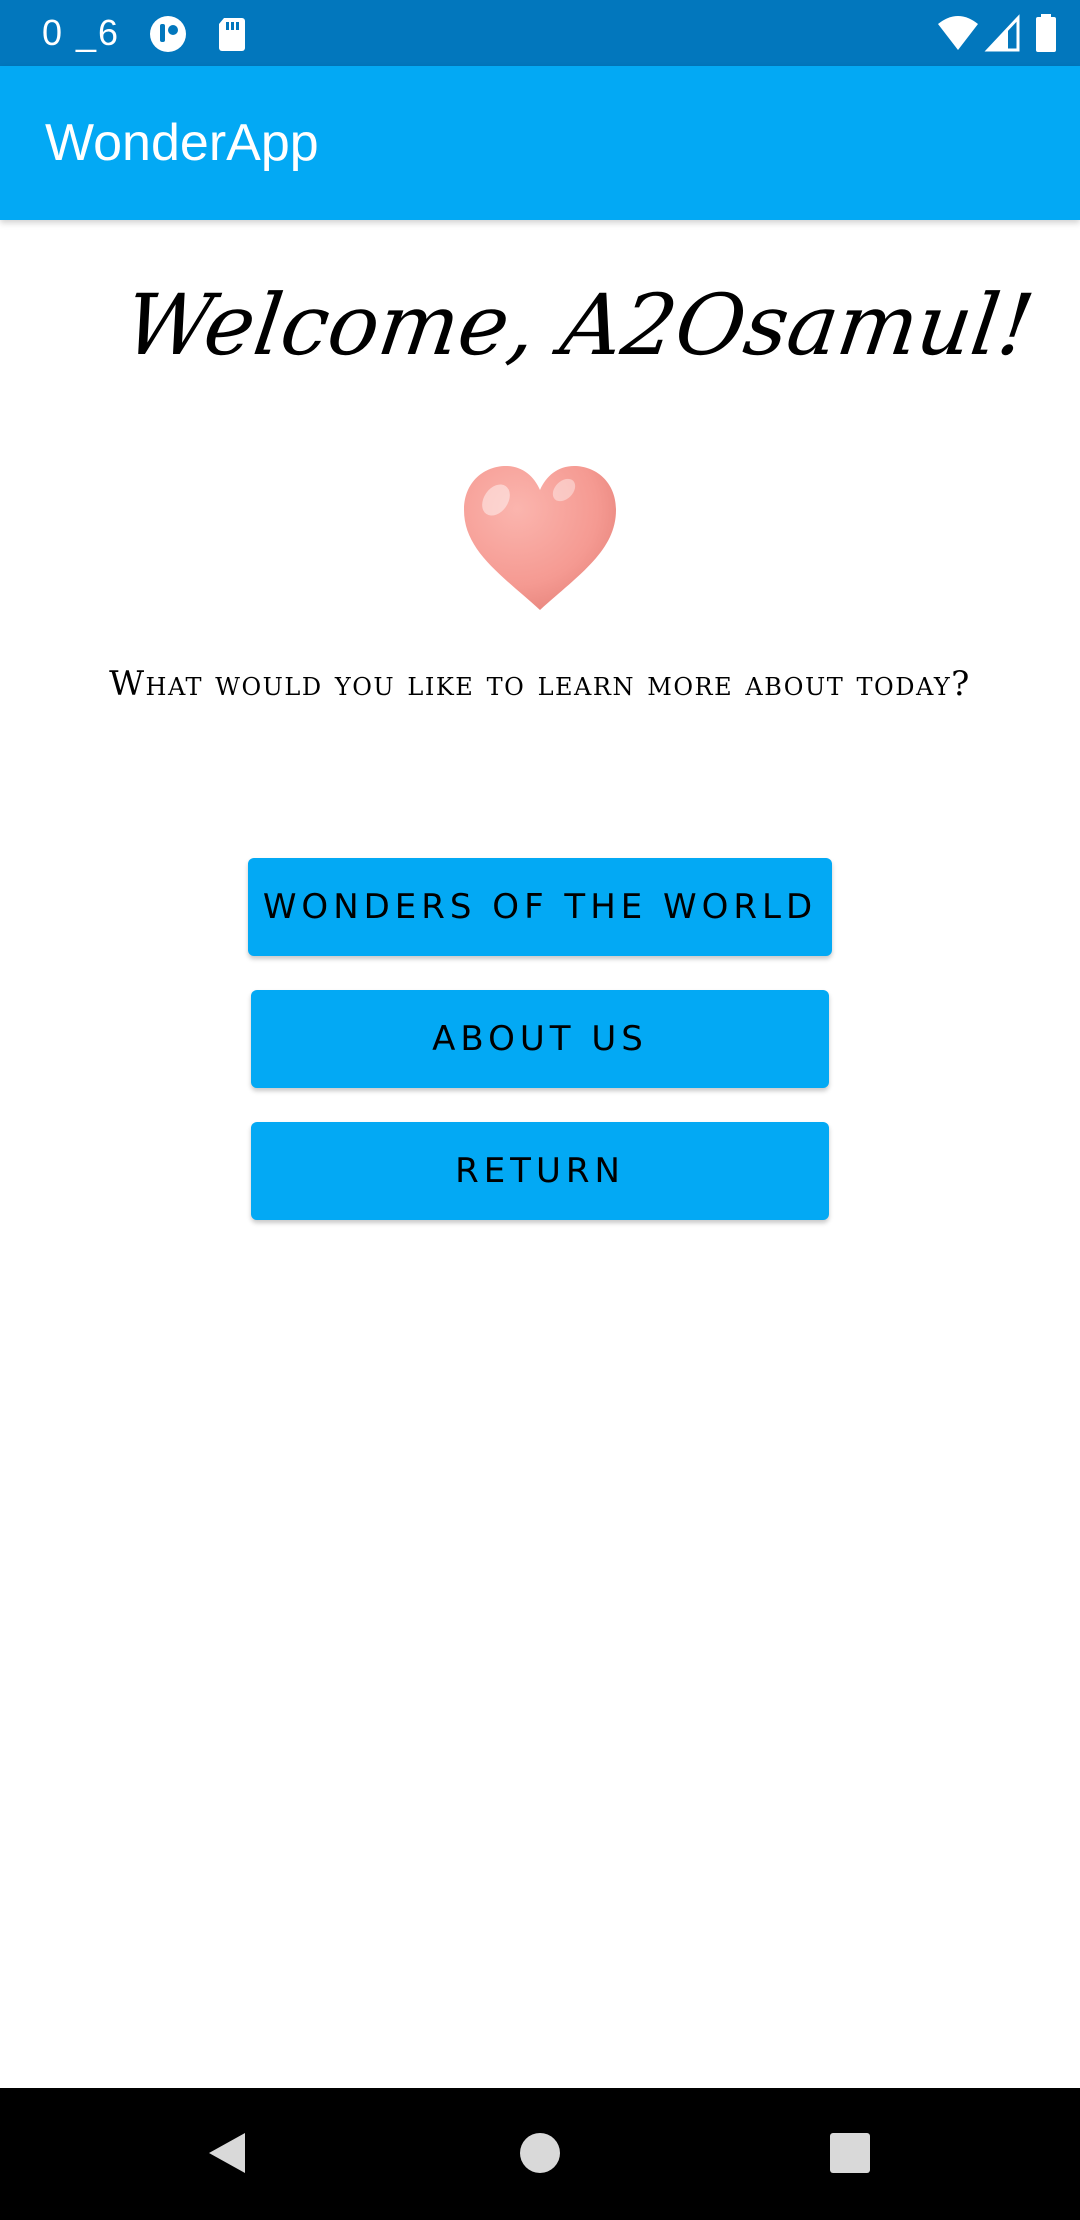 The width and height of the screenshot is (1080, 2220). I want to click on notification-app-icon, so click(168, 34).